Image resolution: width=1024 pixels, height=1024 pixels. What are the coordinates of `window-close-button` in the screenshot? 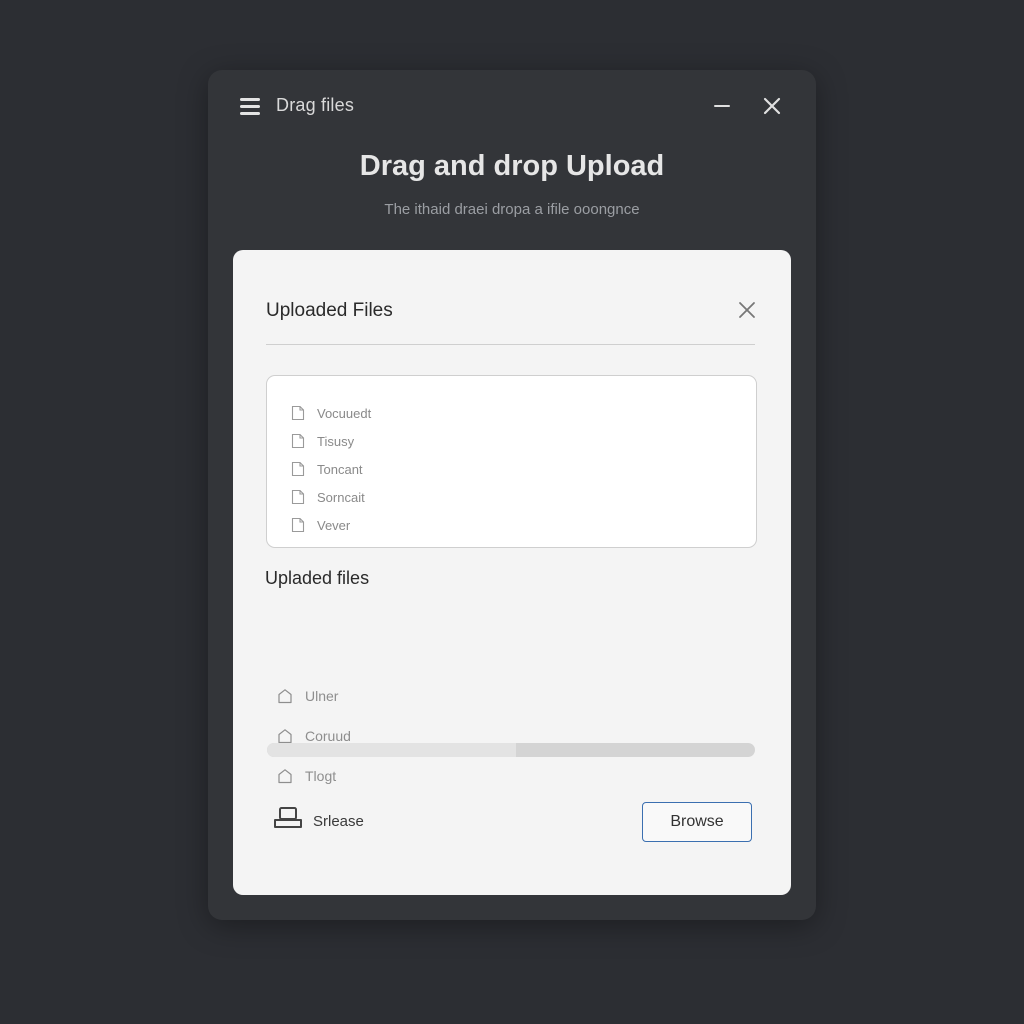 It's located at (772, 106).